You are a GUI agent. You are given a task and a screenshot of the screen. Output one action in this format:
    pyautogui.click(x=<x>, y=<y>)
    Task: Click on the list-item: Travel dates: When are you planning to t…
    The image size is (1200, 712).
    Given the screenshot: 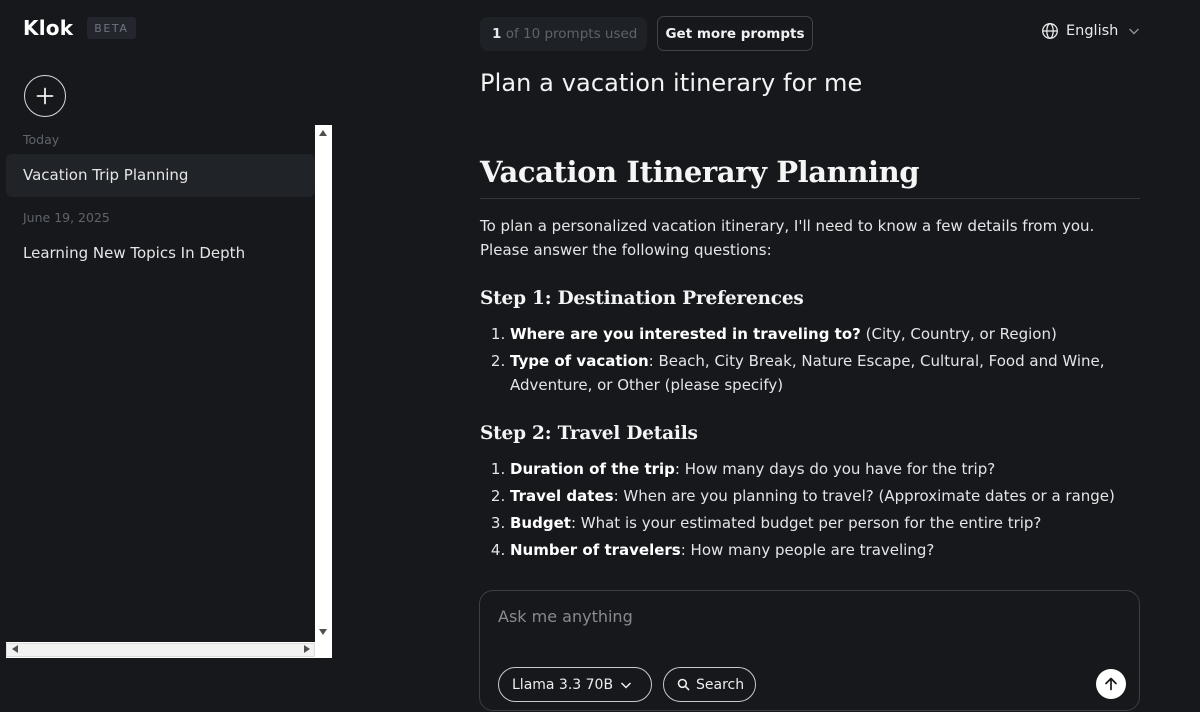 What is the action you would take?
    pyautogui.click(x=825, y=496)
    